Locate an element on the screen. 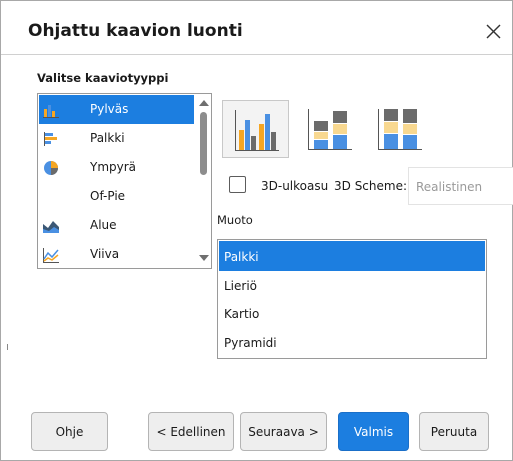  shape-list: Palkki Lieriö Kartio Pyramidi is located at coordinates (352, 299).